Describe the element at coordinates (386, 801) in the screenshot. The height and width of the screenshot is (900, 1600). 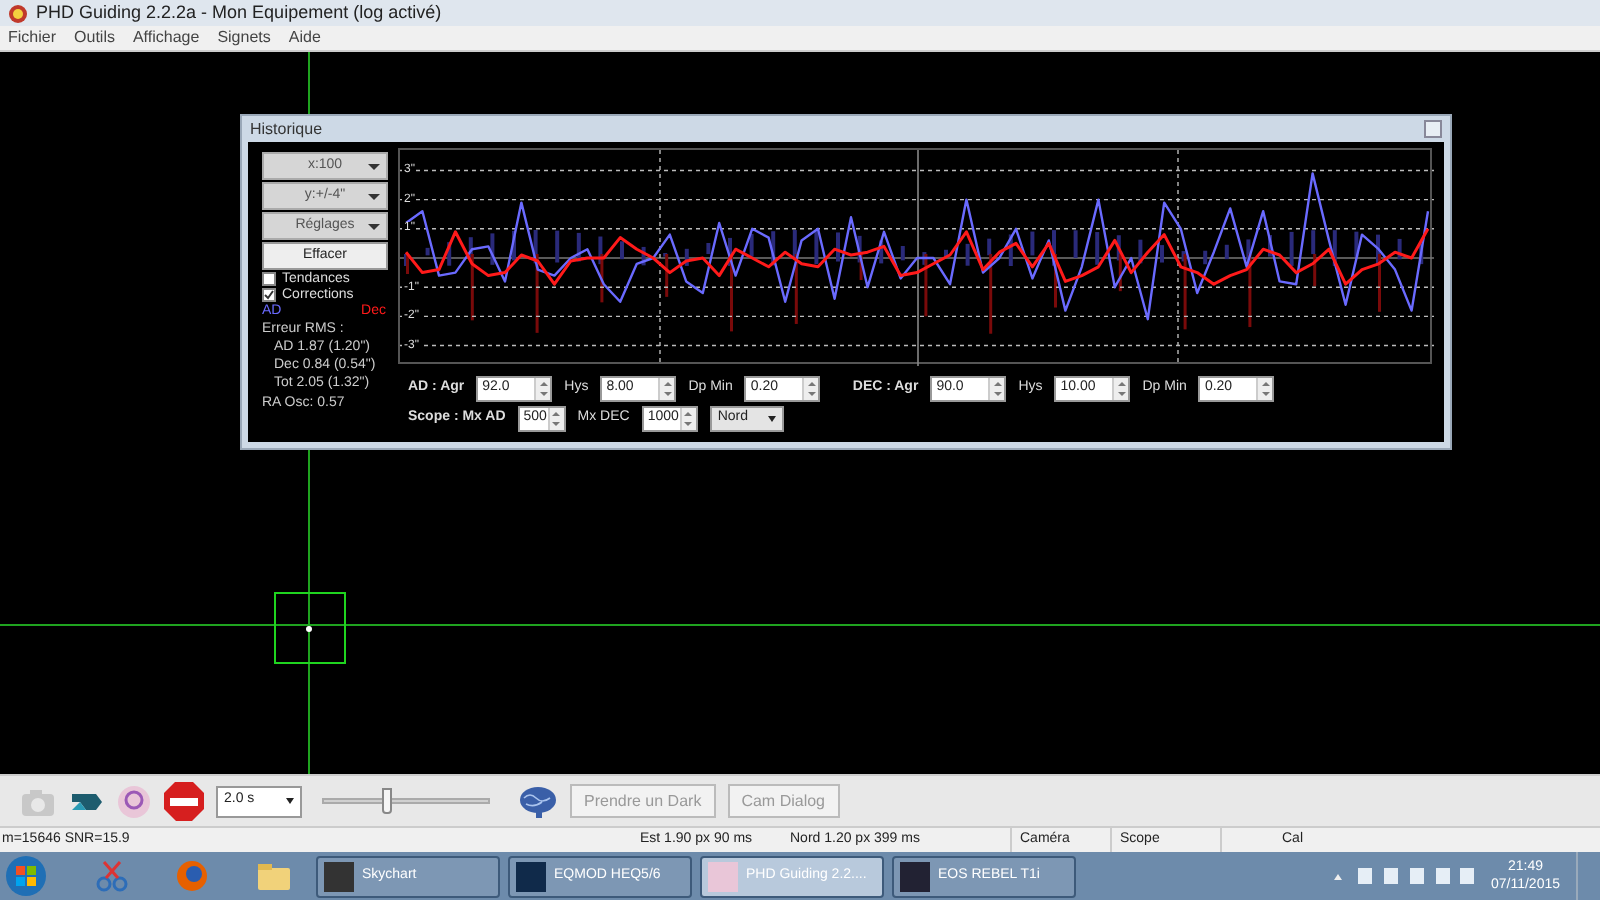
I see `slider-thumb` at that location.